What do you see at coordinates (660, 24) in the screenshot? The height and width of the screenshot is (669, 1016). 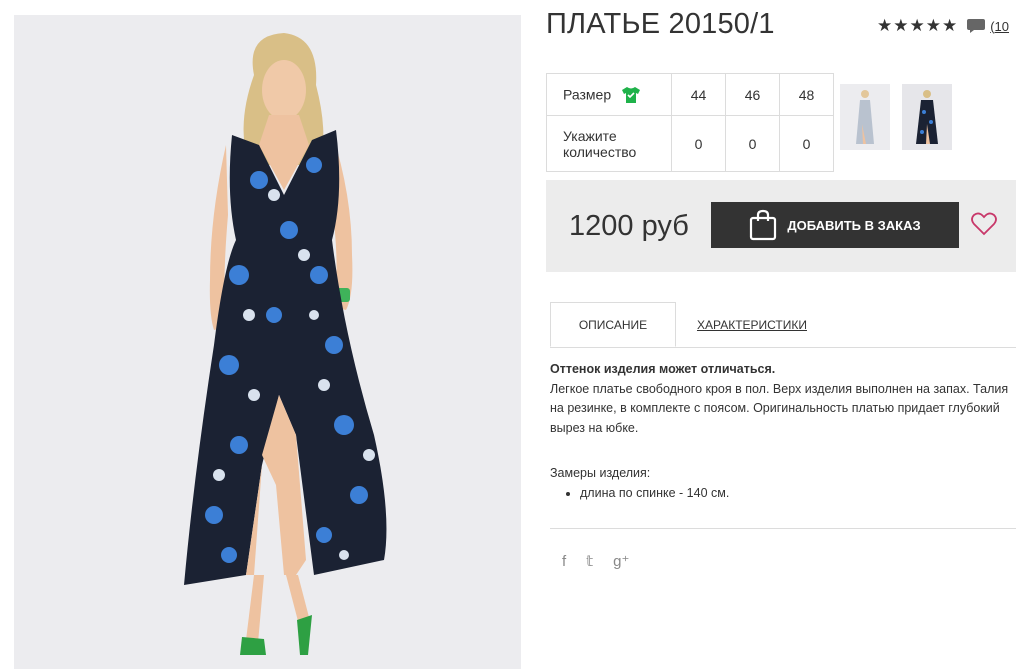 I see `product-title: ПЛАТЬЕ 20150/1` at bounding box center [660, 24].